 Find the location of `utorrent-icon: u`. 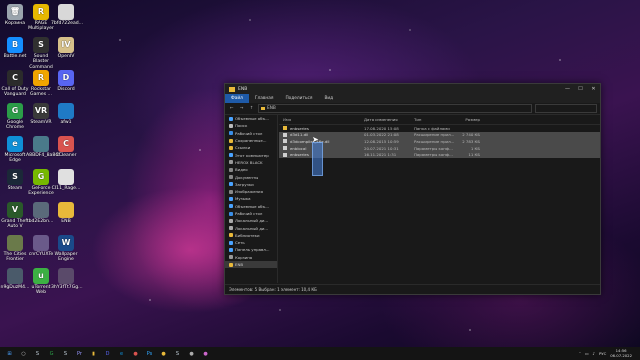

utorrent-icon: u is located at coordinates (41, 276).